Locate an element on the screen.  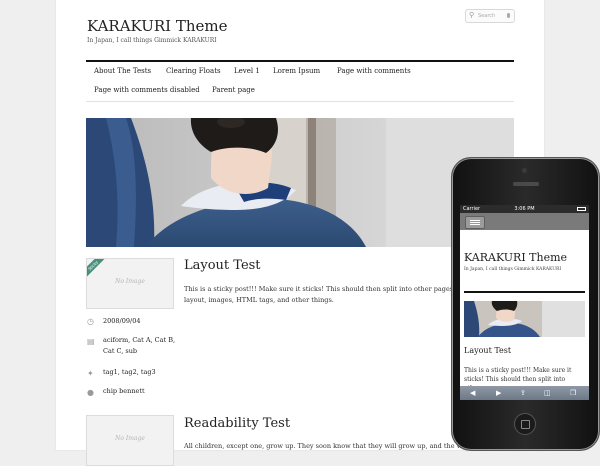
status-time: 3:06 PM is located at coordinates (524, 209).